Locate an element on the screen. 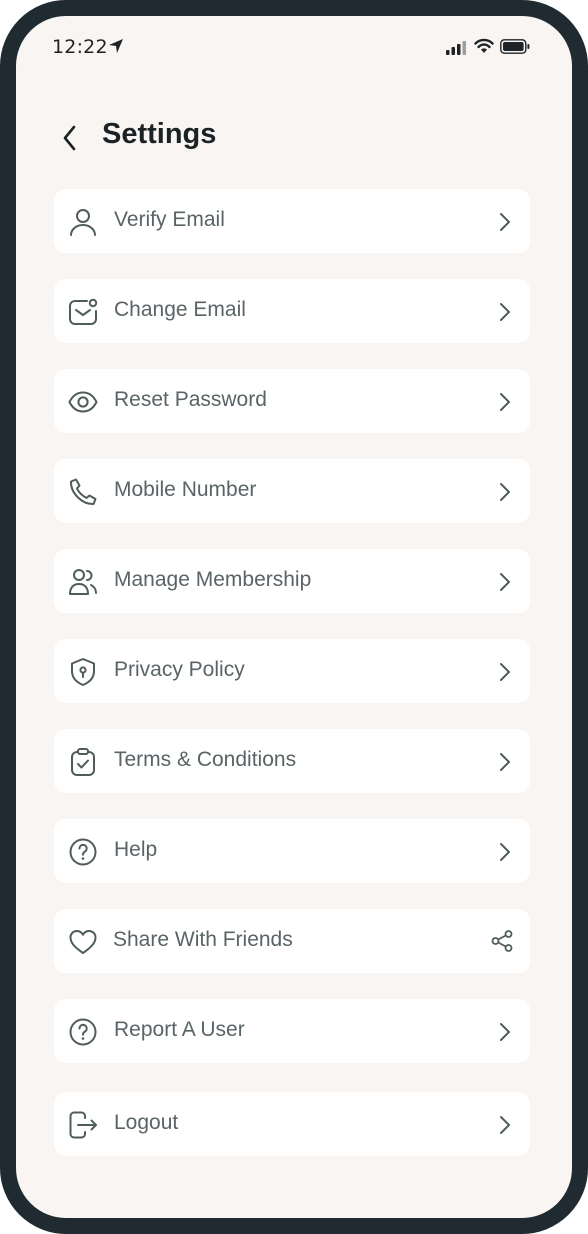 This screenshot has width=588, height=1234. settings-item-mobile-number: Mobile Number is located at coordinates (292, 491).